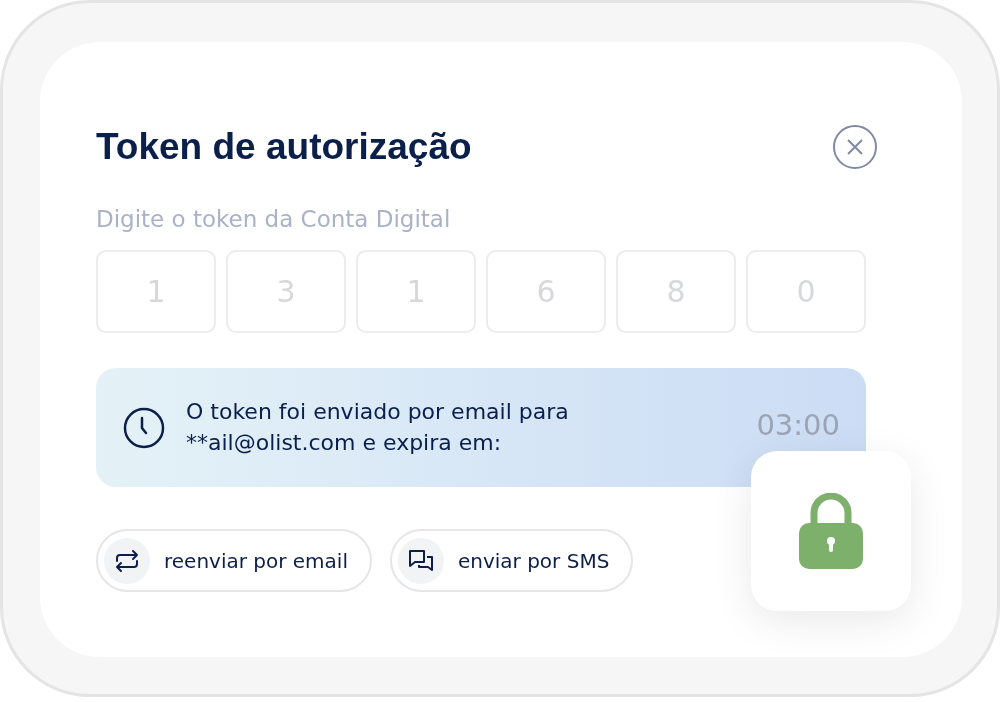 The width and height of the screenshot is (1002, 702). What do you see at coordinates (378, 427) in the screenshot?
I see `info-text: O token foi enviado por email para **ail@olist.com e expira em:` at bounding box center [378, 427].